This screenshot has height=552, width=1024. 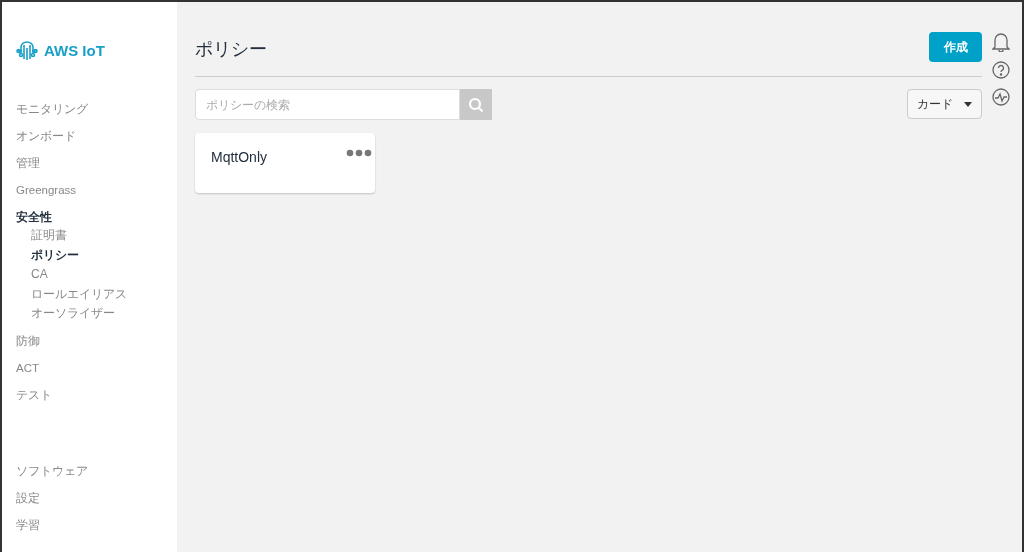 What do you see at coordinates (74, 51) in the screenshot?
I see `app-logo: AWS IoT` at bounding box center [74, 51].